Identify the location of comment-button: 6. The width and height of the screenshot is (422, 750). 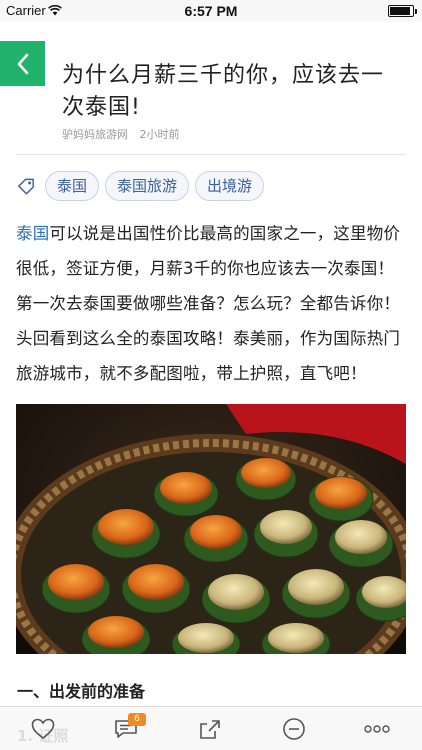
(126, 729).